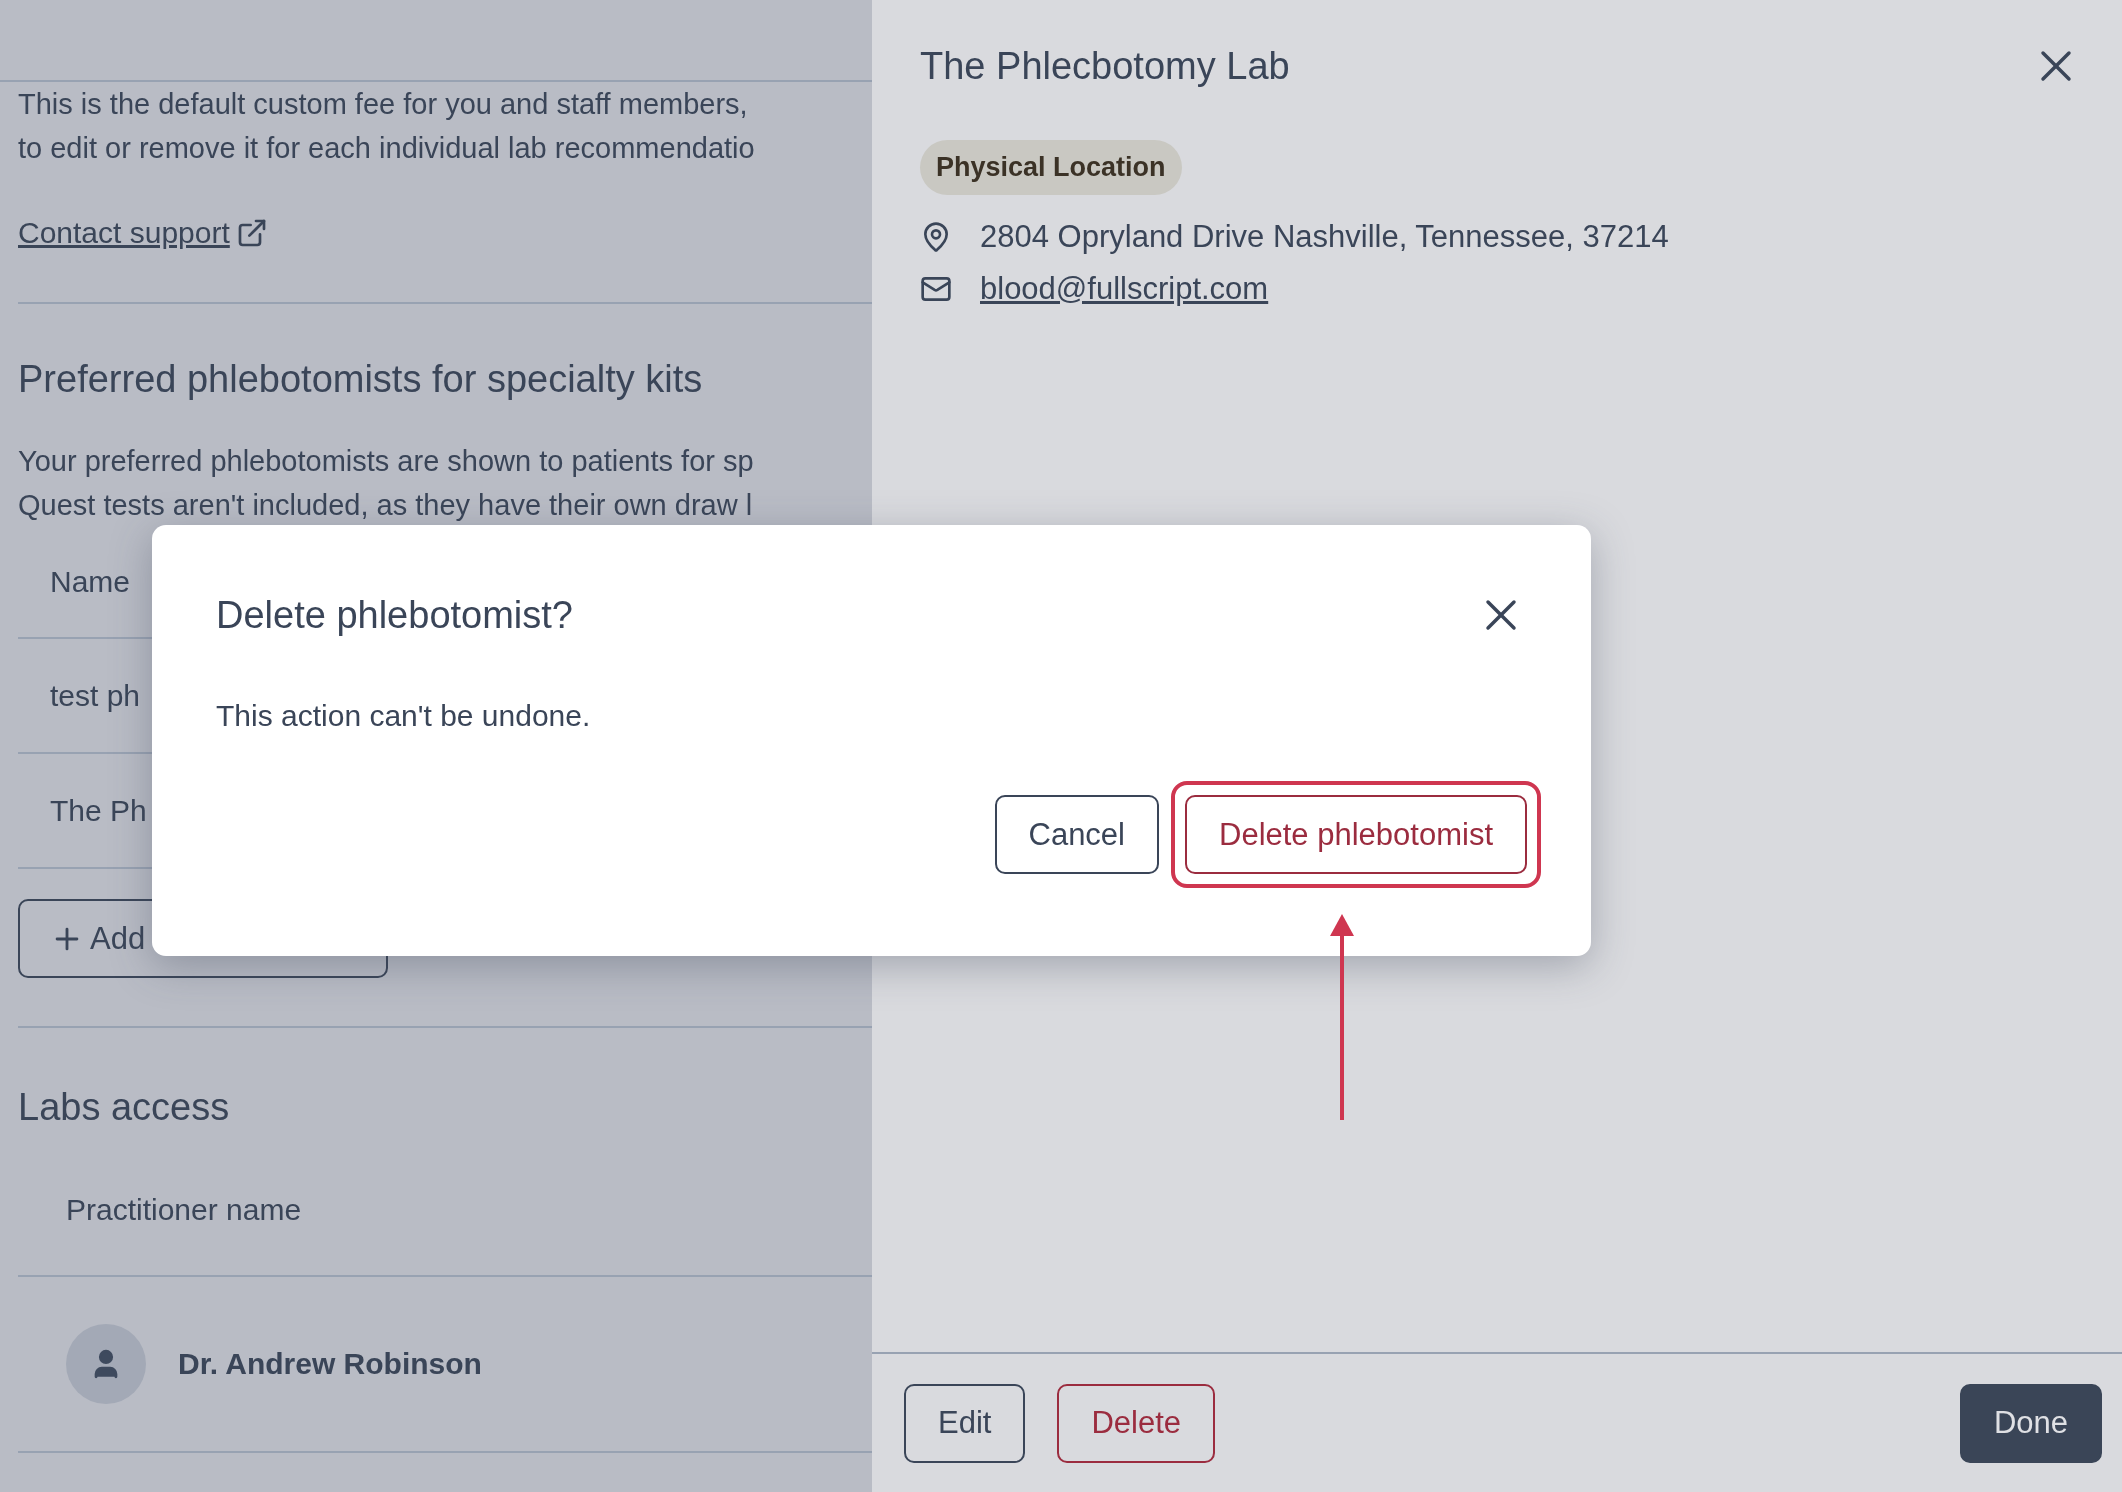 The height and width of the screenshot is (1492, 2122). What do you see at coordinates (361, 379) in the screenshot?
I see `section-heading: Preferred phlebotomists for specialty kits` at bounding box center [361, 379].